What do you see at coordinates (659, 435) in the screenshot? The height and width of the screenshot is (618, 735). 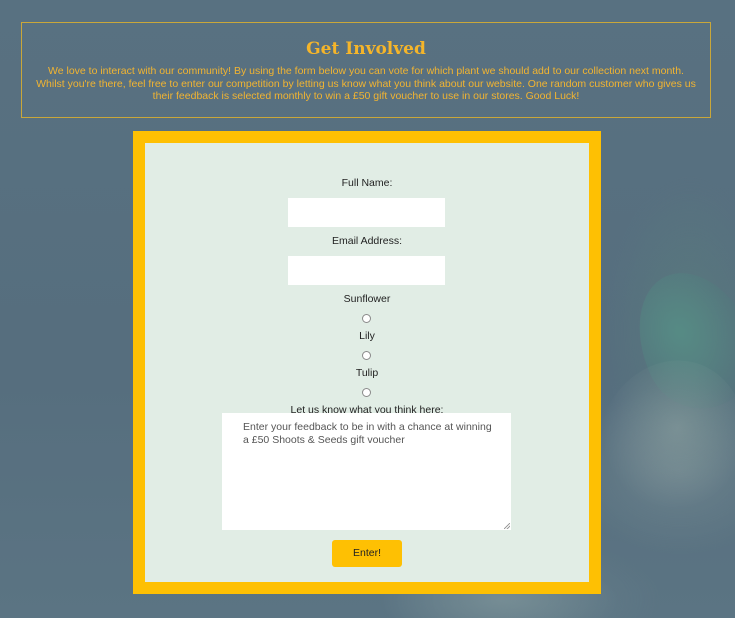 I see `succulent-leaf-decoration` at bounding box center [659, 435].